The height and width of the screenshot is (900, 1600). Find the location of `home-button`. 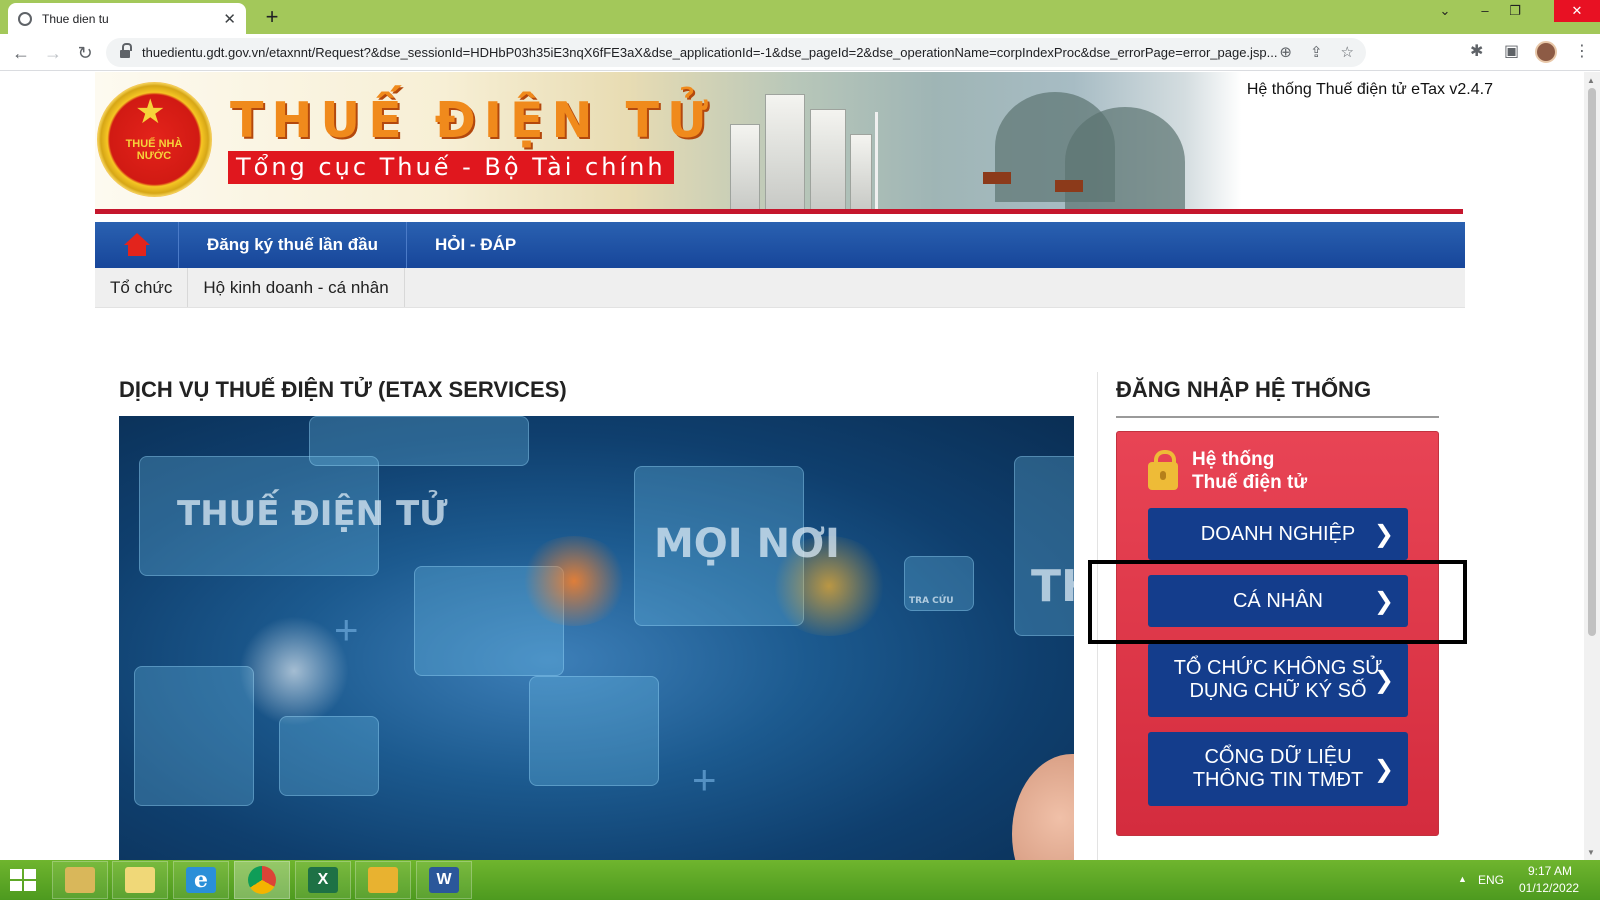

home-button is located at coordinates (137, 245).